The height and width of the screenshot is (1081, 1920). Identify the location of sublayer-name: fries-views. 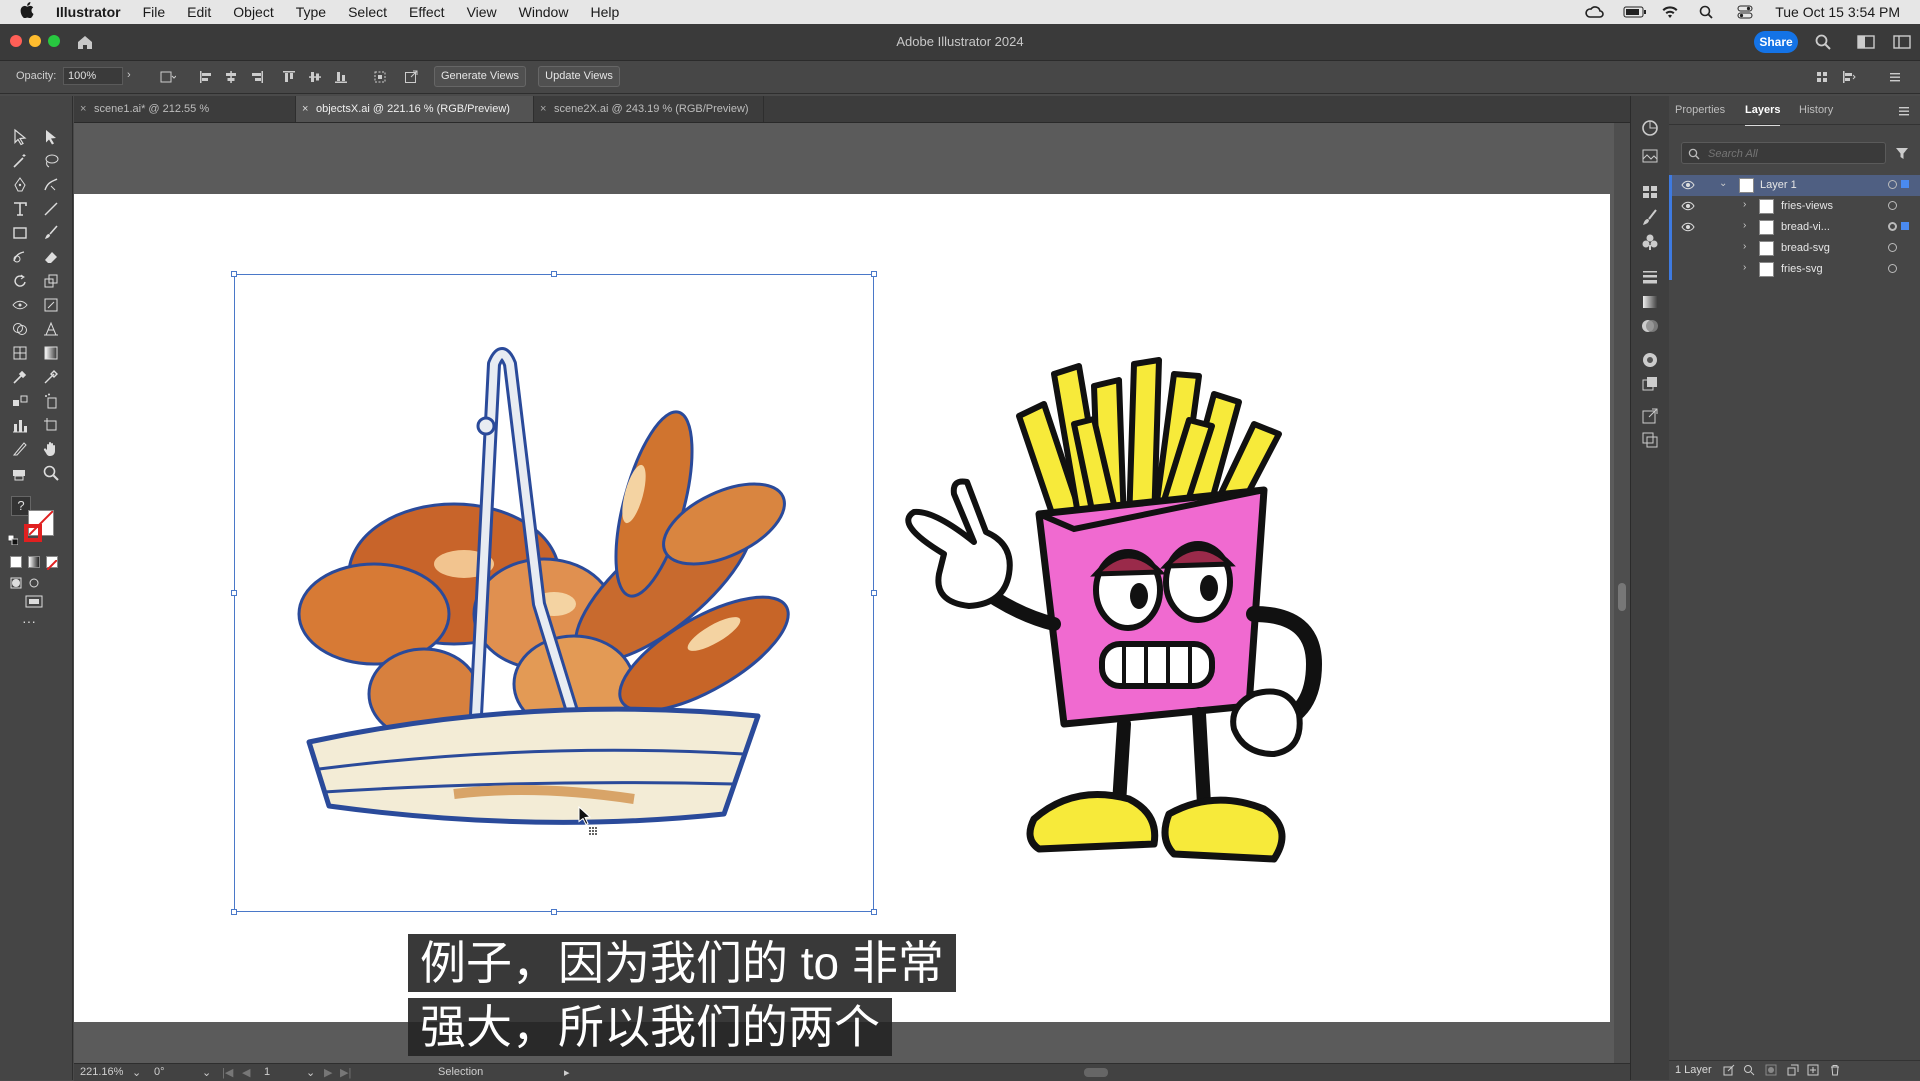
(1807, 206).